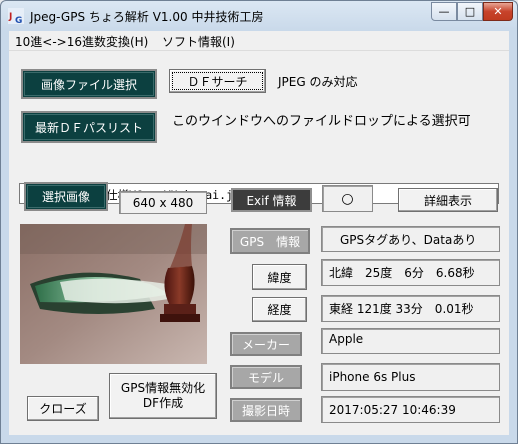  Describe the element at coordinates (448, 200) in the screenshot. I see `detail-view-button: 詳細表示` at that location.